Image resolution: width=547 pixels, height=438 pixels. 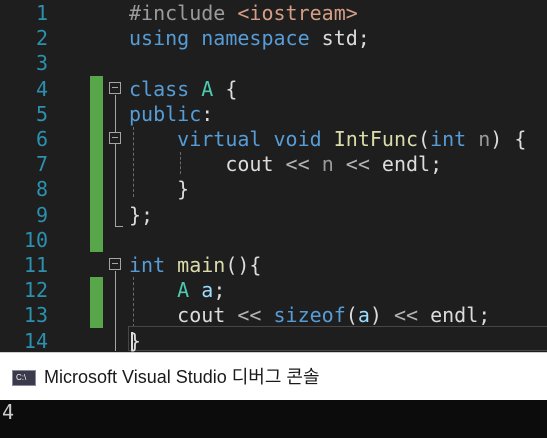 What do you see at coordinates (273, 114) in the screenshot?
I see `code-line: 5 public:` at bounding box center [273, 114].